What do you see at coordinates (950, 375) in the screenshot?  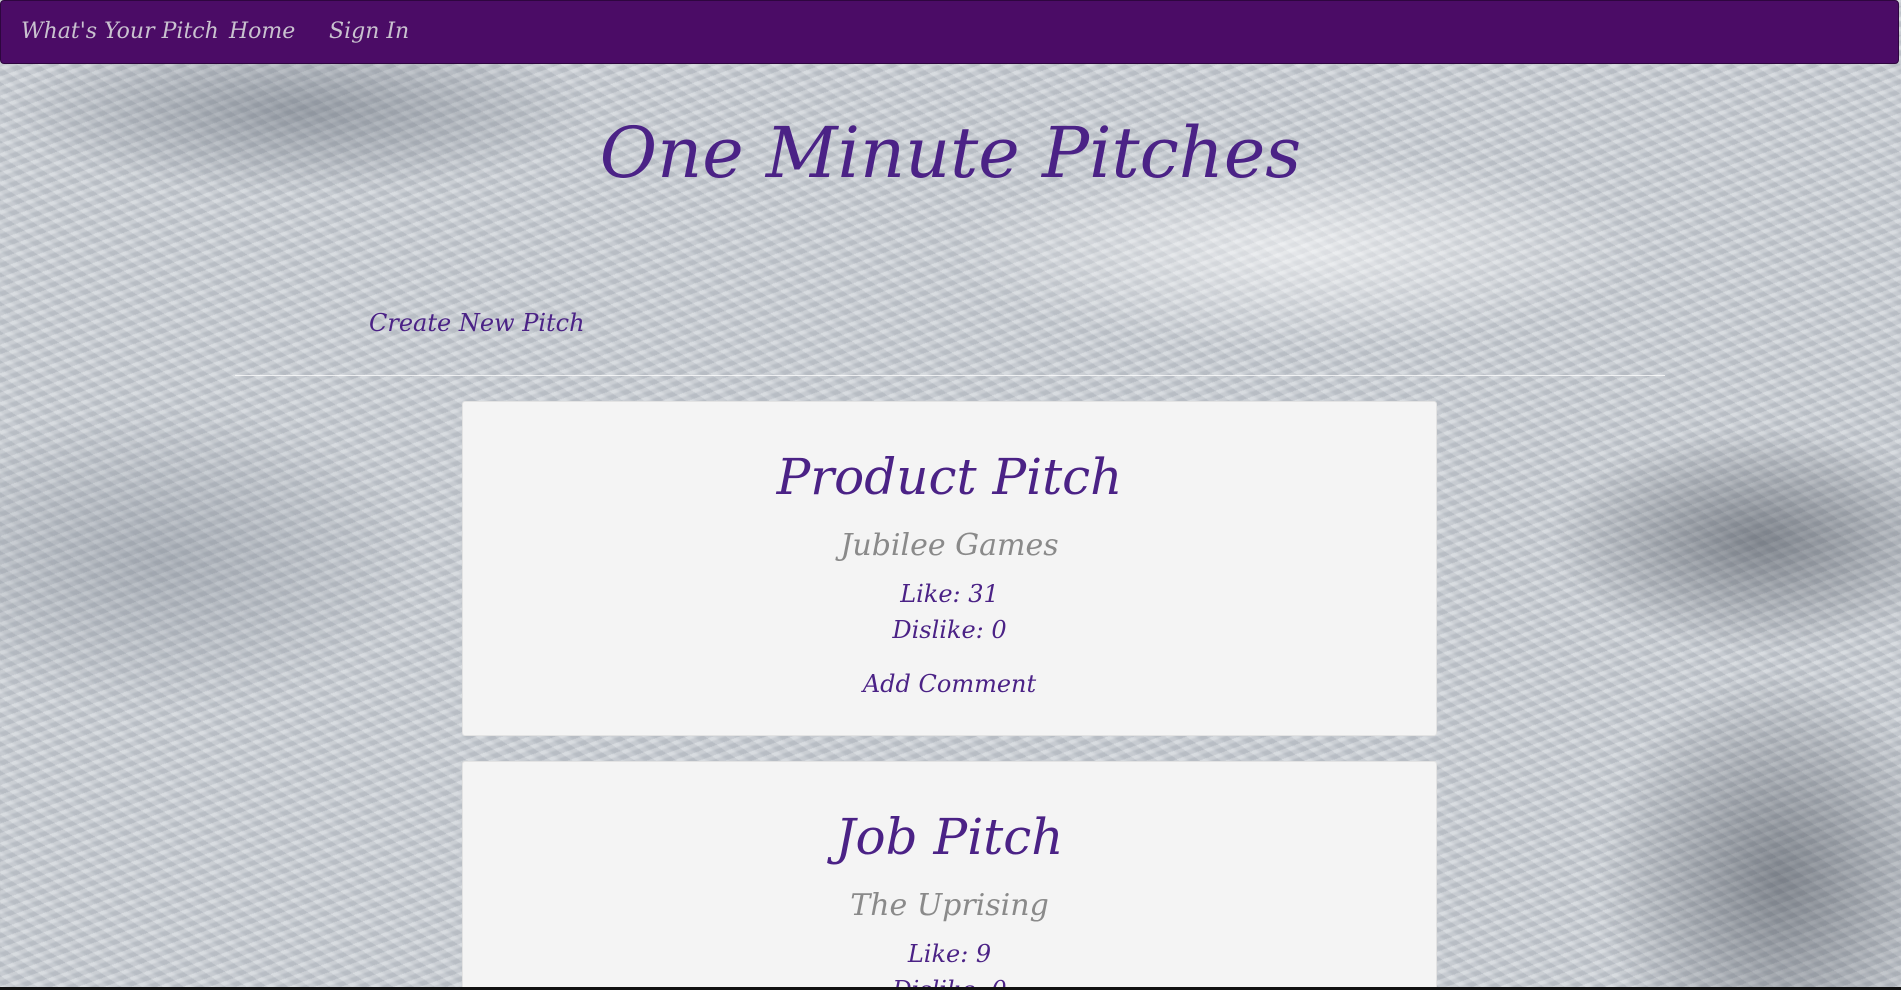 I see `section-divider` at bounding box center [950, 375].